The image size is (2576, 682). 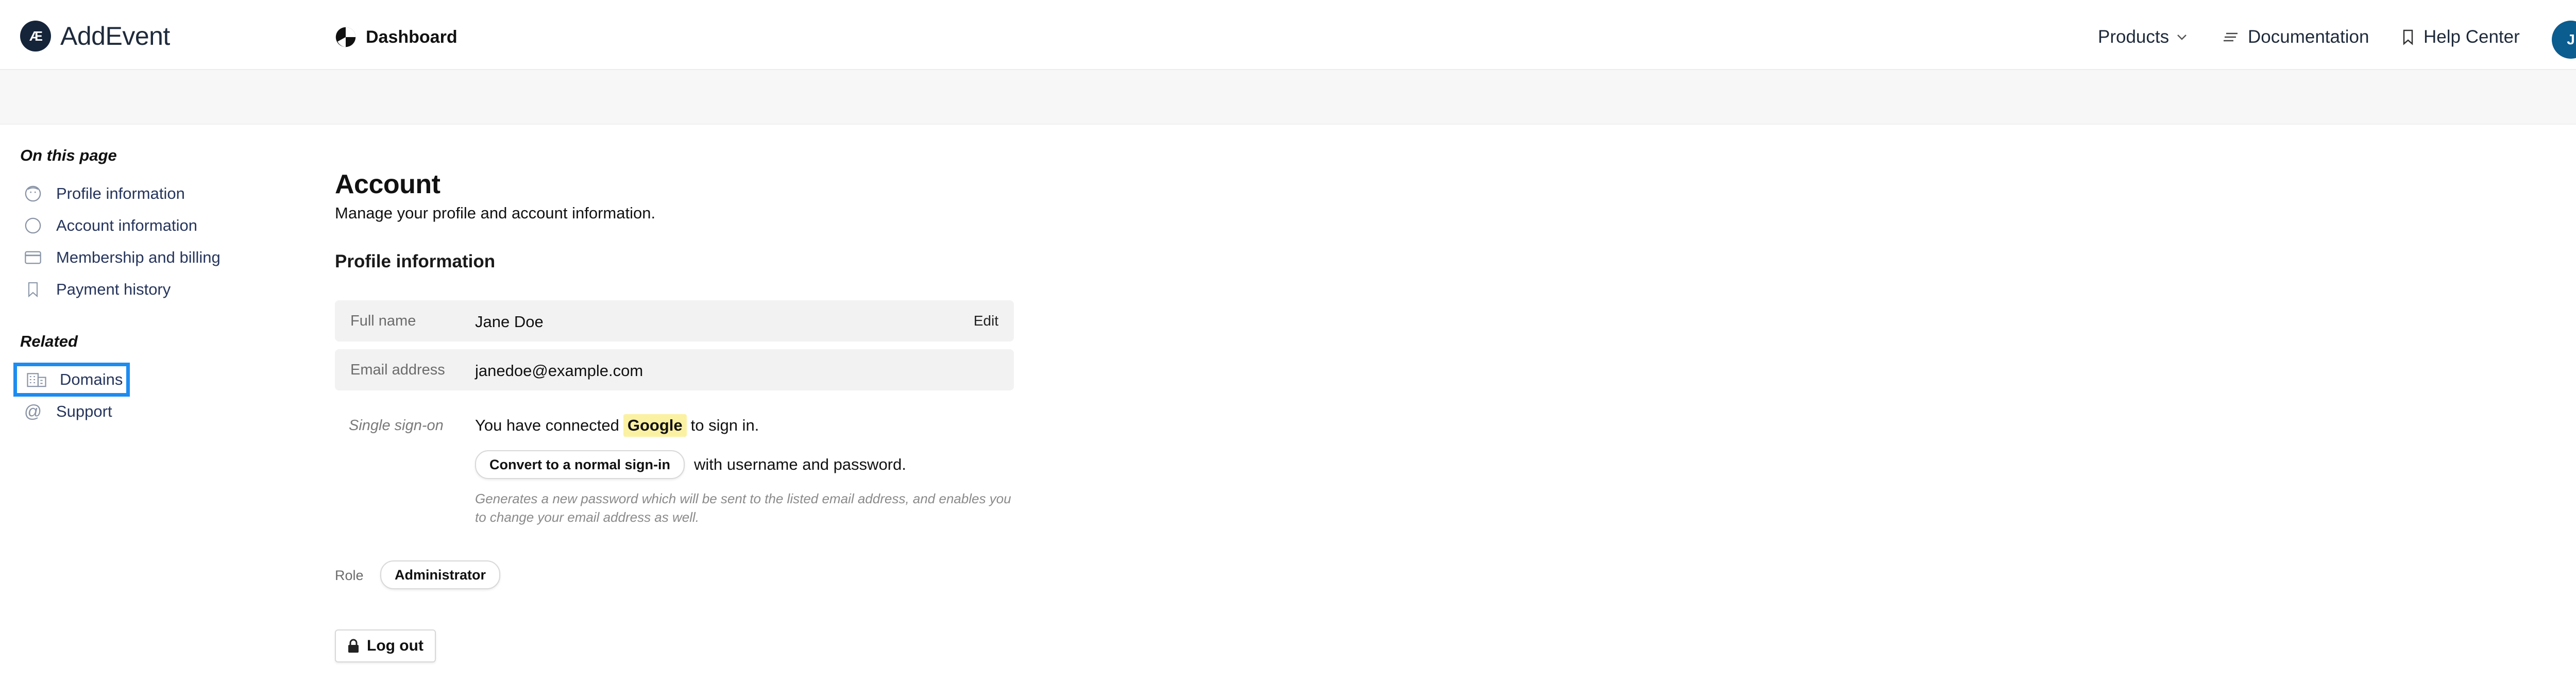 What do you see at coordinates (1288, 97) in the screenshot?
I see `header-strip` at bounding box center [1288, 97].